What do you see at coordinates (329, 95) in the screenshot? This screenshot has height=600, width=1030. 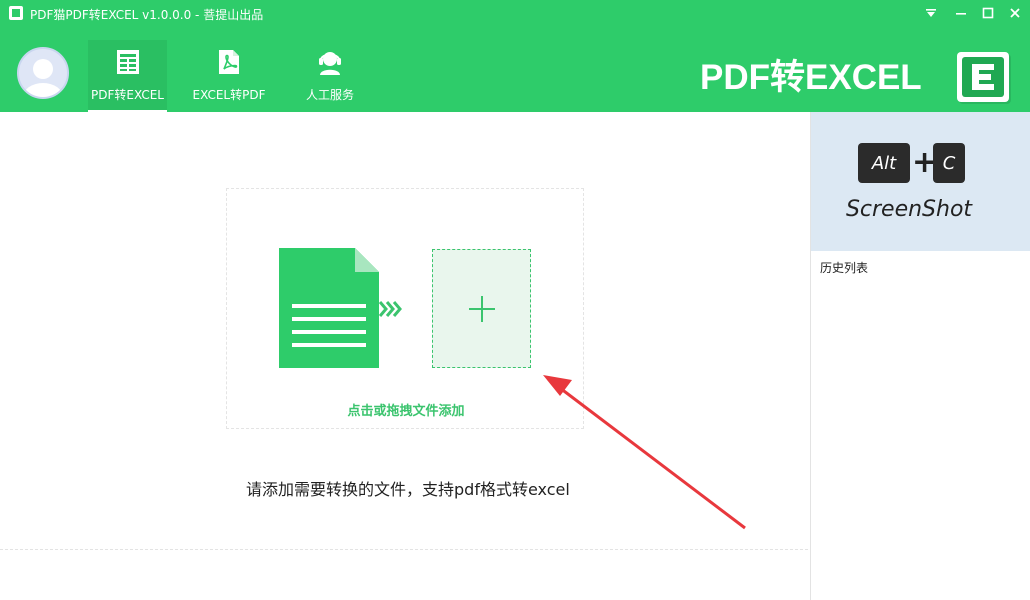 I see `tab-label: 人工服务` at bounding box center [329, 95].